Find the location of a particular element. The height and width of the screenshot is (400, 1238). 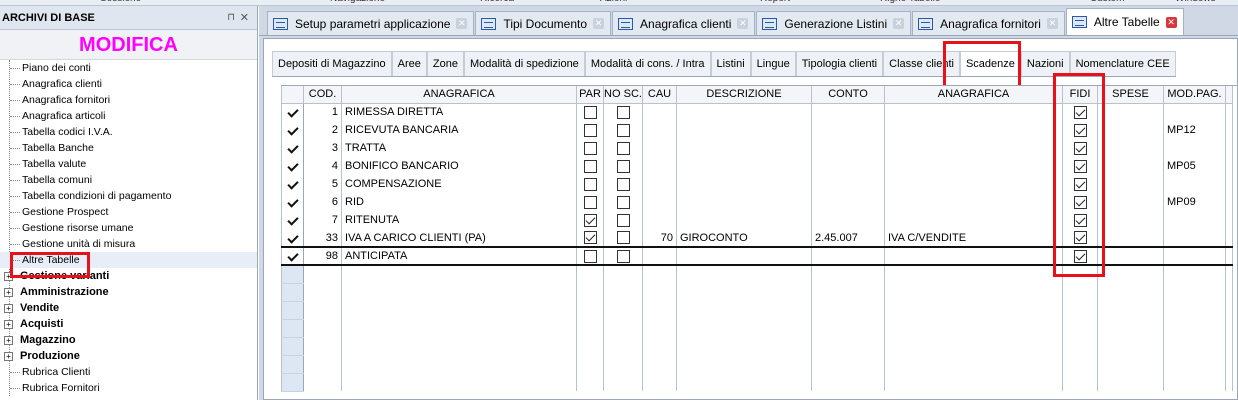

sub-tab: Lingue is located at coordinates (773, 63).